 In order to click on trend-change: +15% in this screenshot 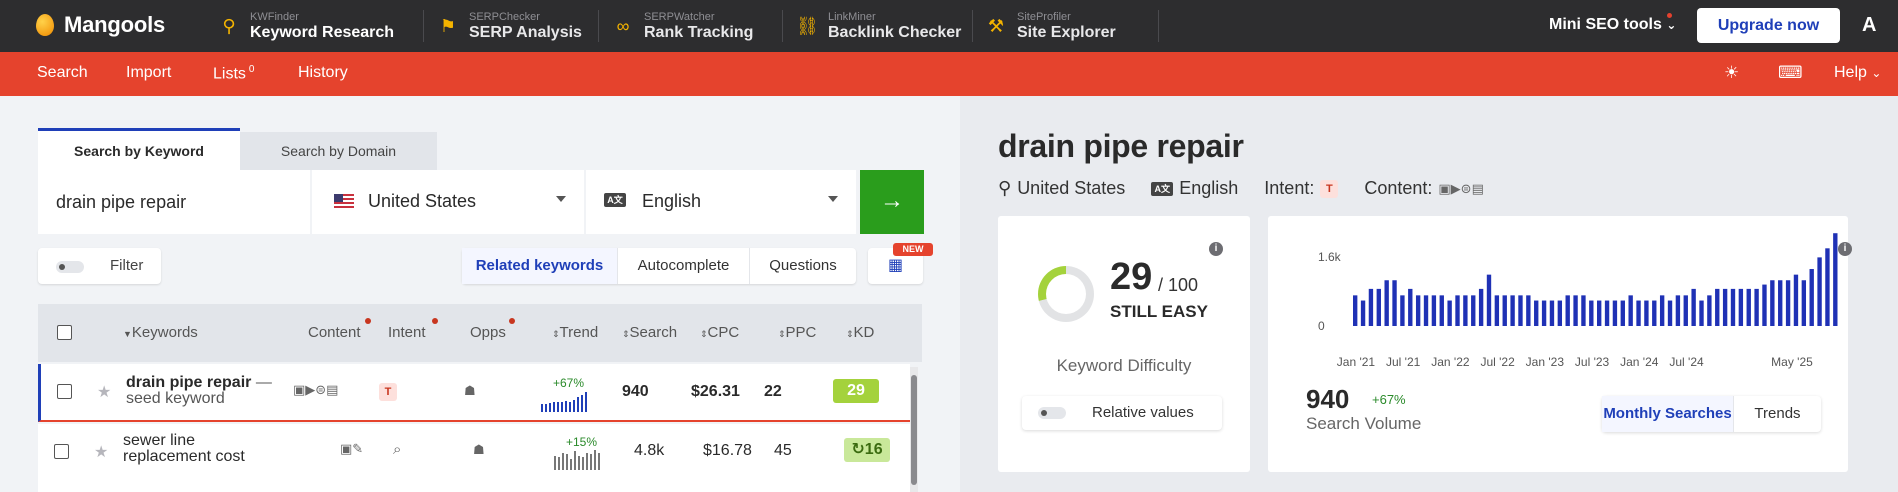, I will do `click(582, 442)`.